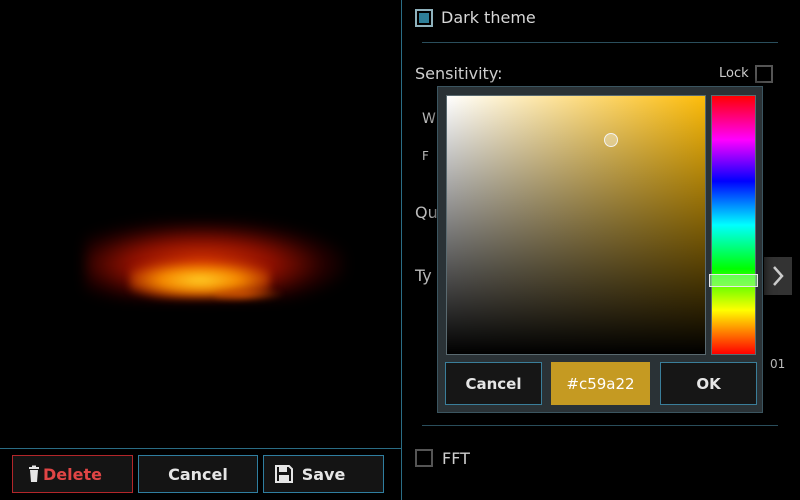 The image size is (800, 500). Describe the element at coordinates (423, 275) in the screenshot. I see `partial-setting-label: Ty` at that location.